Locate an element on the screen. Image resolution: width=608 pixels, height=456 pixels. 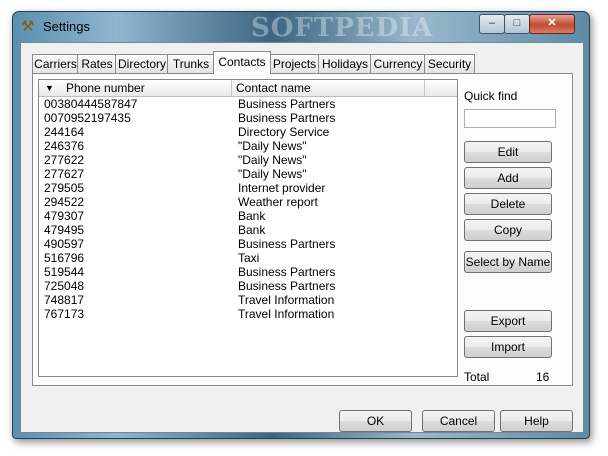
sort-descending-icon: ▼ is located at coordinates (49, 88).